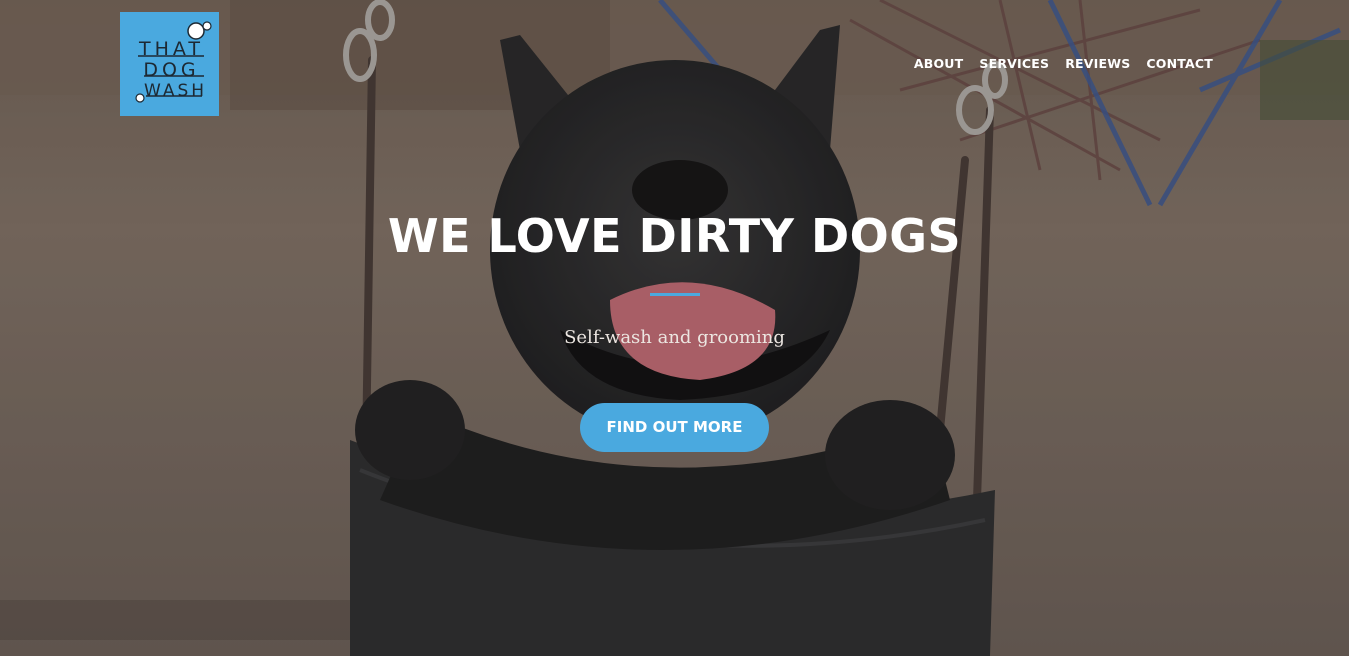 This screenshot has height=656, width=1349. I want to click on brand-logo: THAT DOG WASH, so click(169, 64).